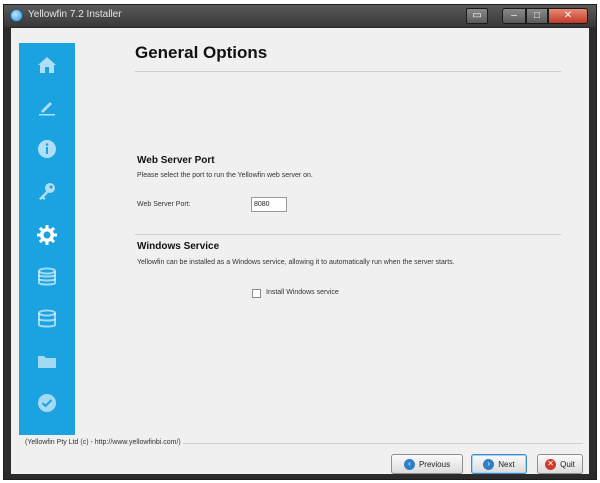 Image resolution: width=600 pixels, height=483 pixels. Describe the element at coordinates (348, 71) in the screenshot. I see `title-divider` at that location.